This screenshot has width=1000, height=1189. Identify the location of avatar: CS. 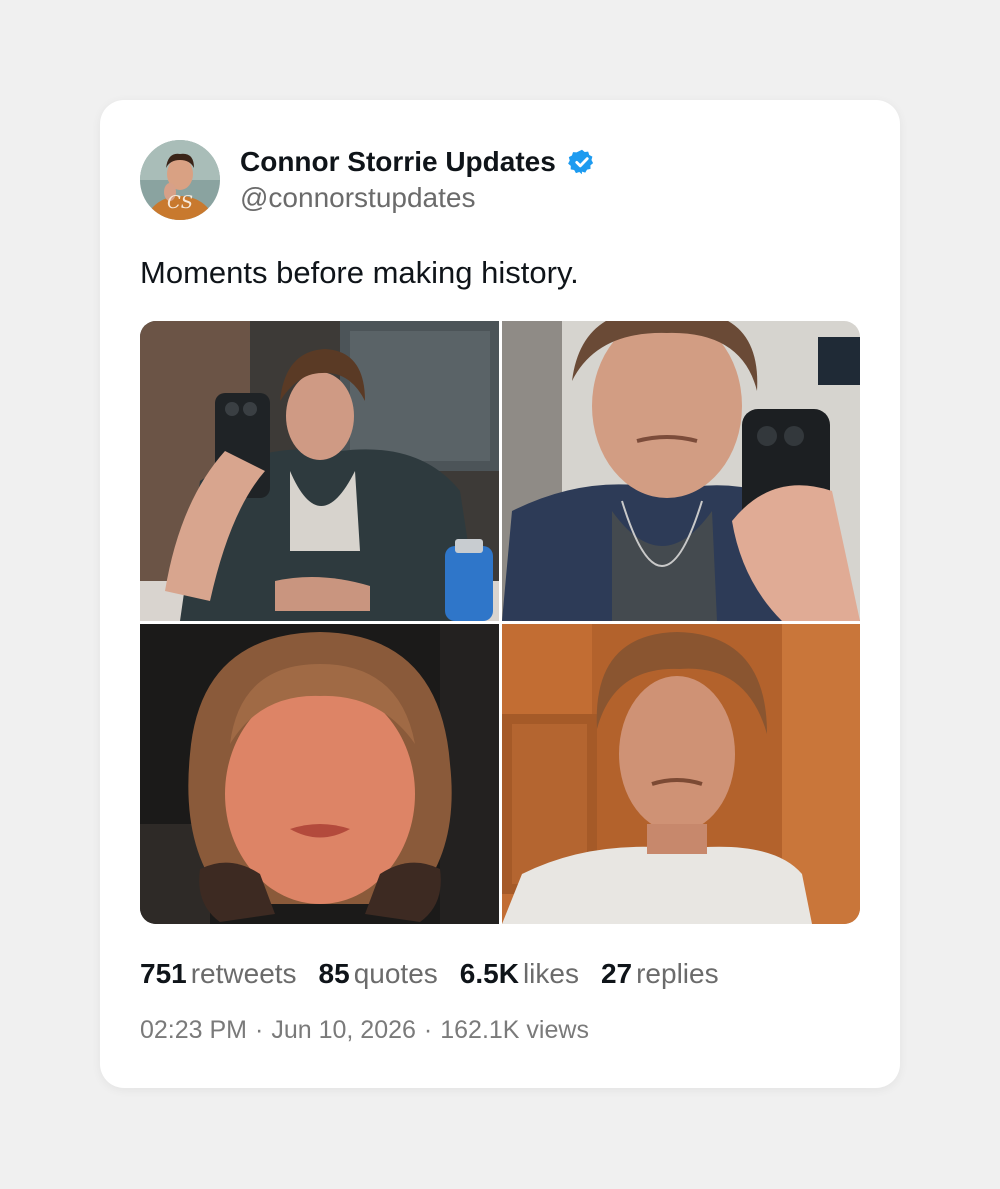
(180, 180).